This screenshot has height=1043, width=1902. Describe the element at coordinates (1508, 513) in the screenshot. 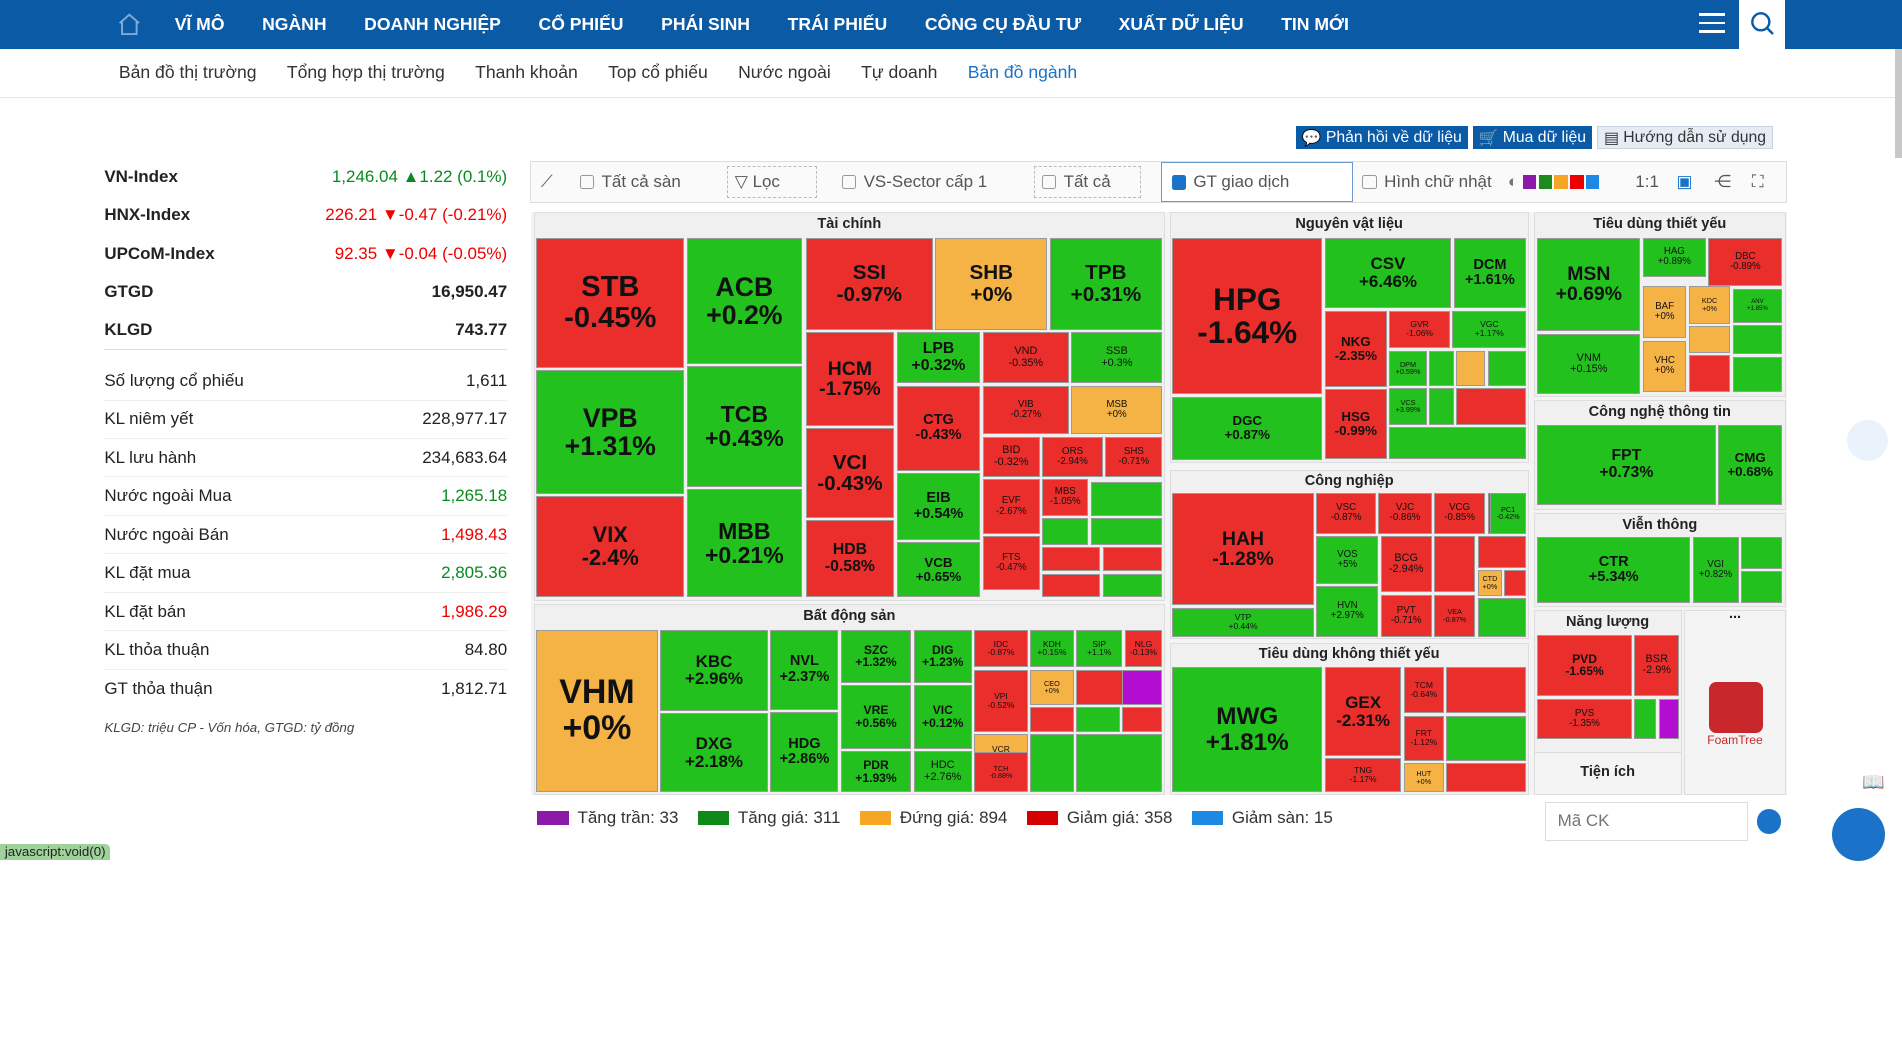

I see `treemap-cell-pc1: PC1 -0.42%` at that location.